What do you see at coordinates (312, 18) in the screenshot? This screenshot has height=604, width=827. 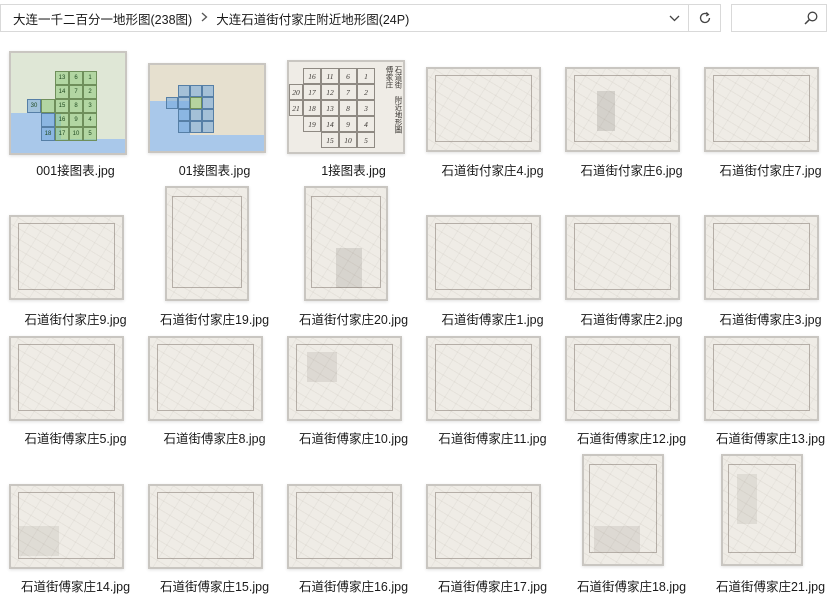 I see `breadcrumb-item-current: 大连石道街付家庄附近地形图(24P)` at bounding box center [312, 18].